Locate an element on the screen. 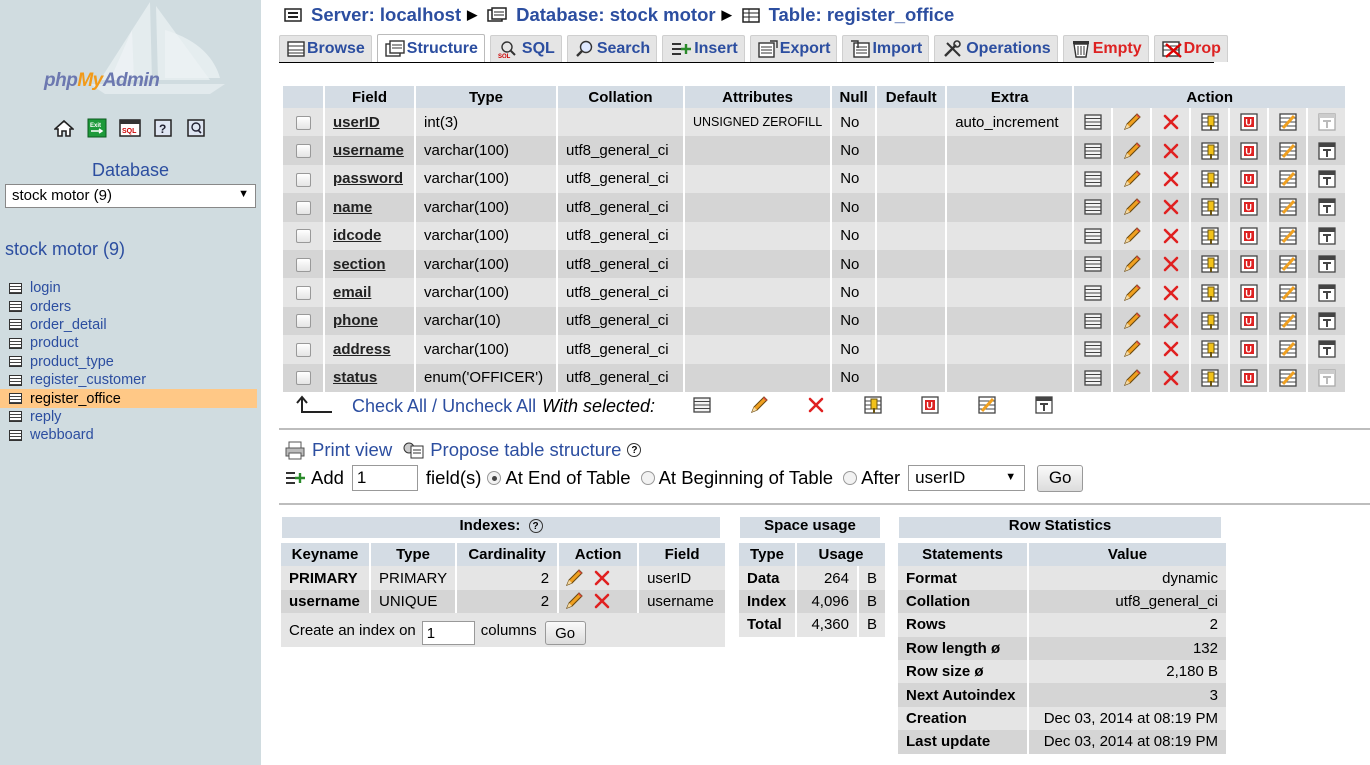  cell-field: phone is located at coordinates (369, 321).